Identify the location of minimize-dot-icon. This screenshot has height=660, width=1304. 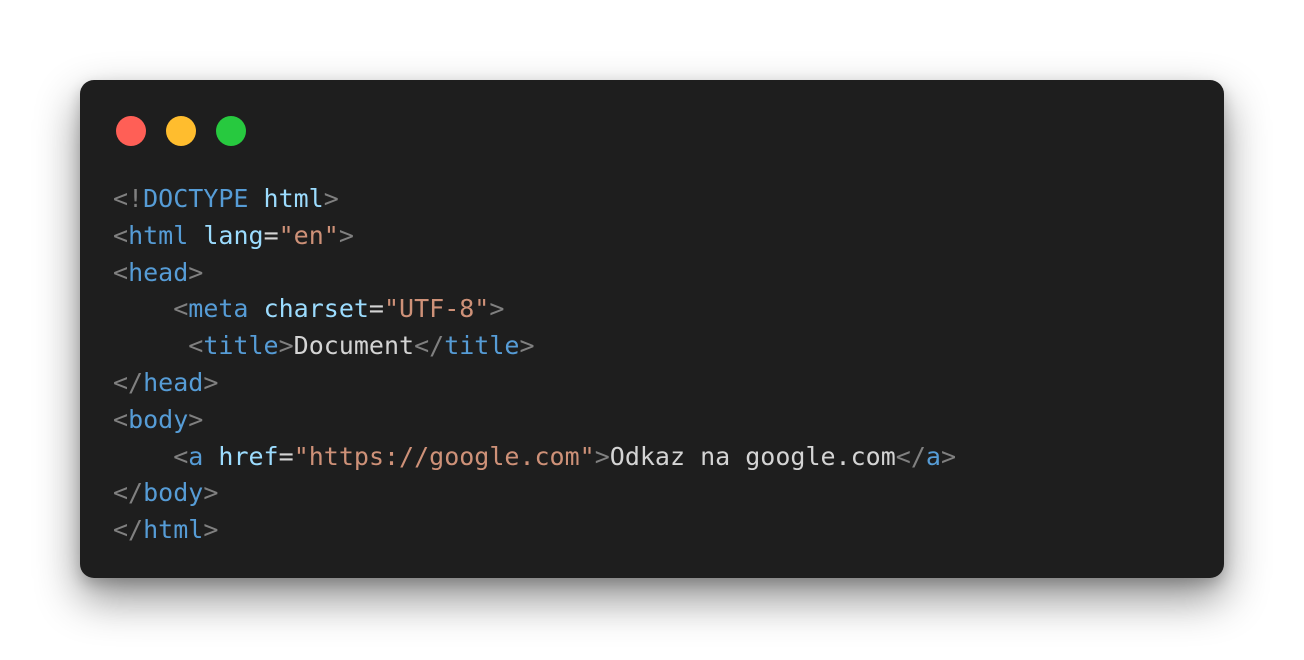
(181, 131).